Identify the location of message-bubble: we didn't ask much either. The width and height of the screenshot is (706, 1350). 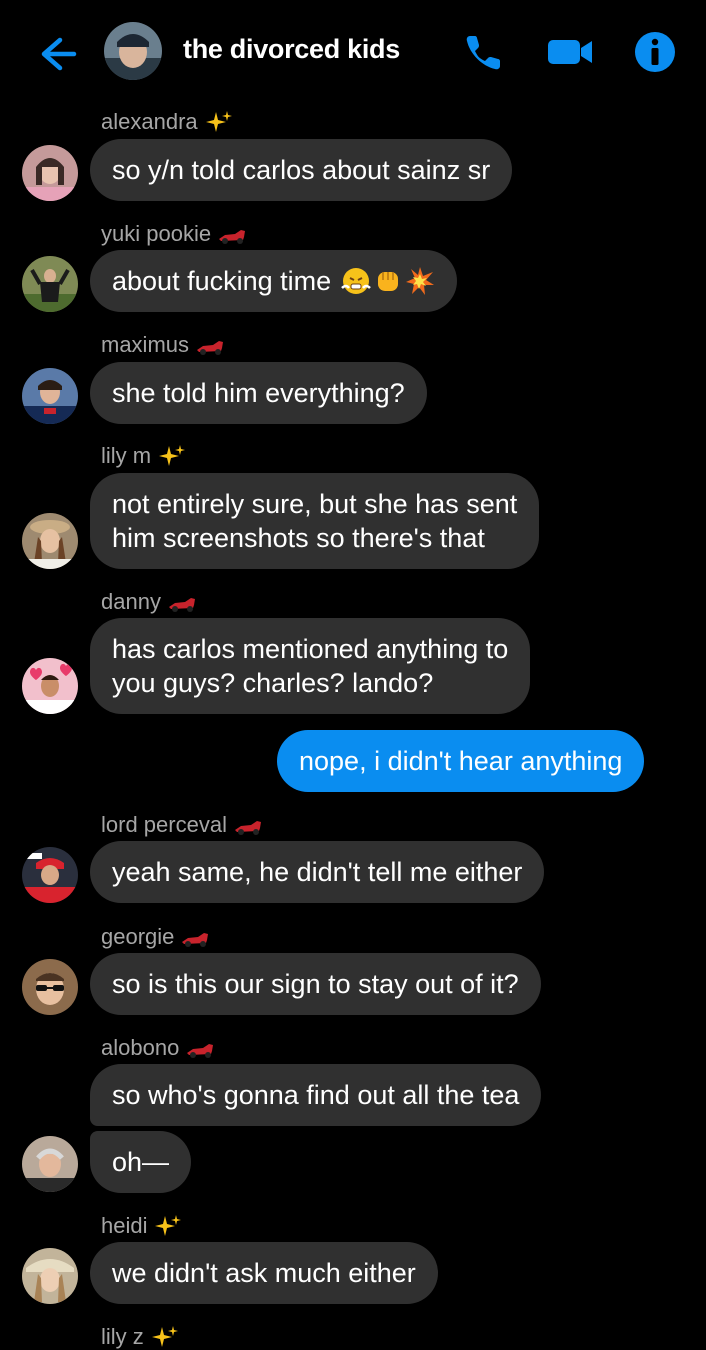
(264, 1273).